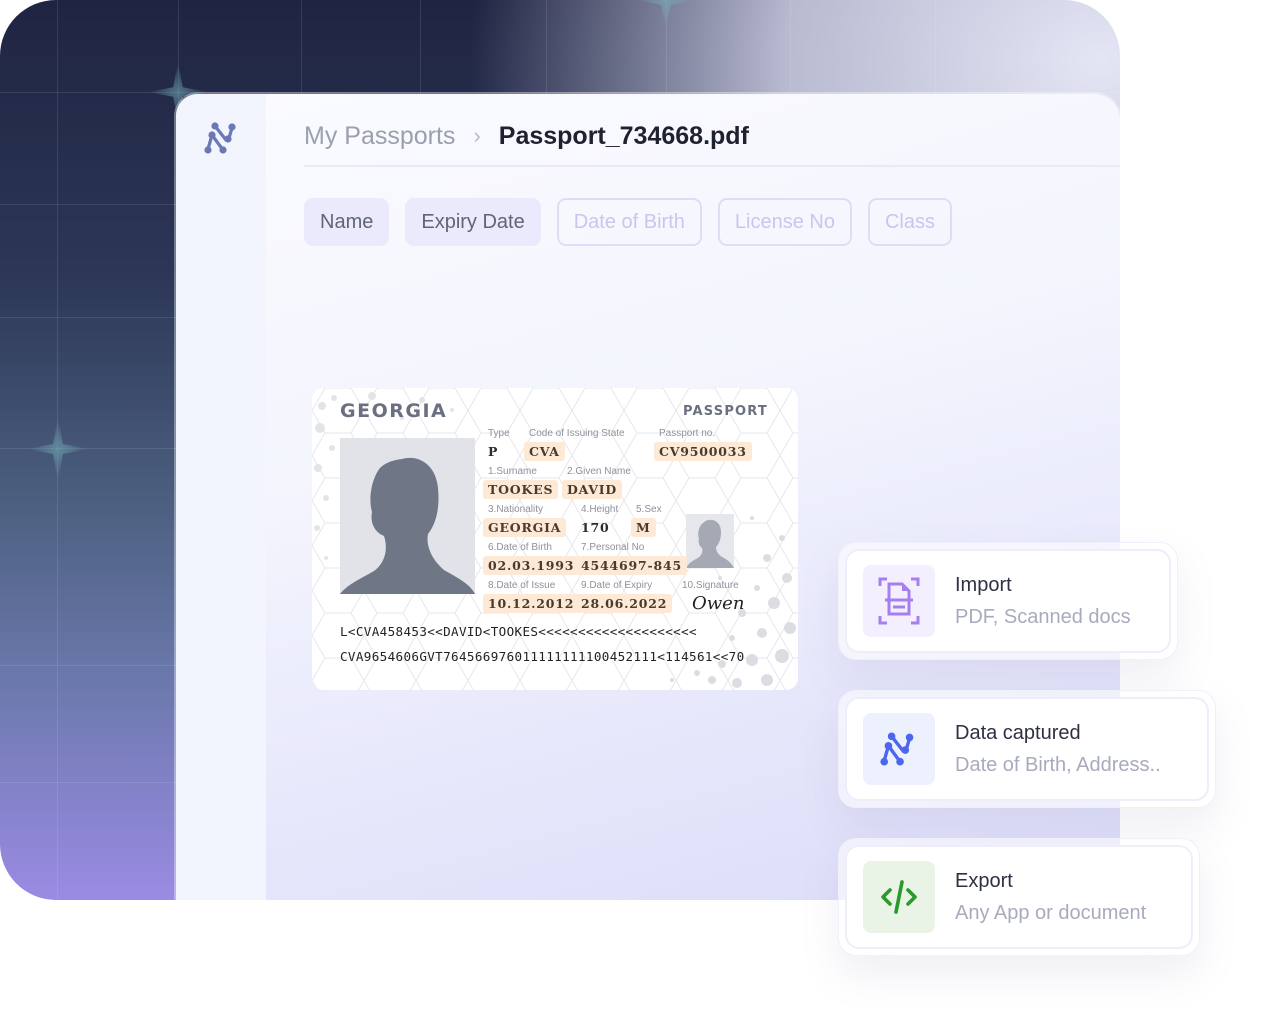 Image resolution: width=1274 pixels, height=1021 pixels. What do you see at coordinates (718, 603) in the screenshot?
I see `signature-mark: Owen` at bounding box center [718, 603].